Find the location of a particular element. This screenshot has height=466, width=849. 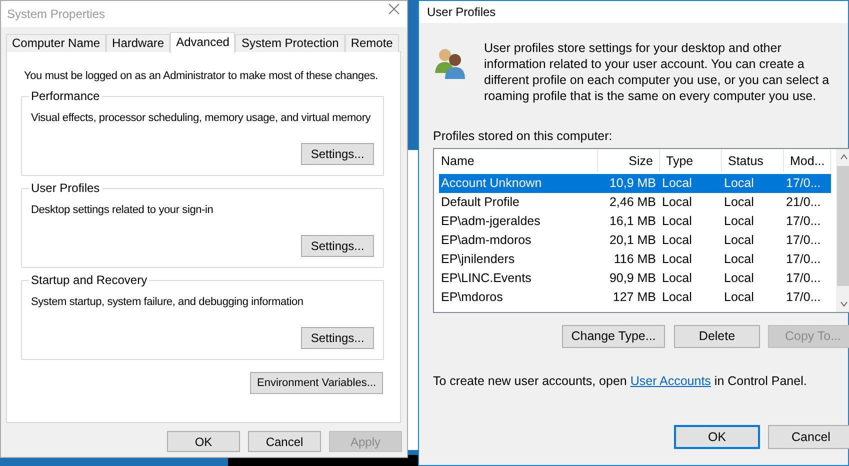

table-cell-text: 10,9 MB is located at coordinates (632, 183).